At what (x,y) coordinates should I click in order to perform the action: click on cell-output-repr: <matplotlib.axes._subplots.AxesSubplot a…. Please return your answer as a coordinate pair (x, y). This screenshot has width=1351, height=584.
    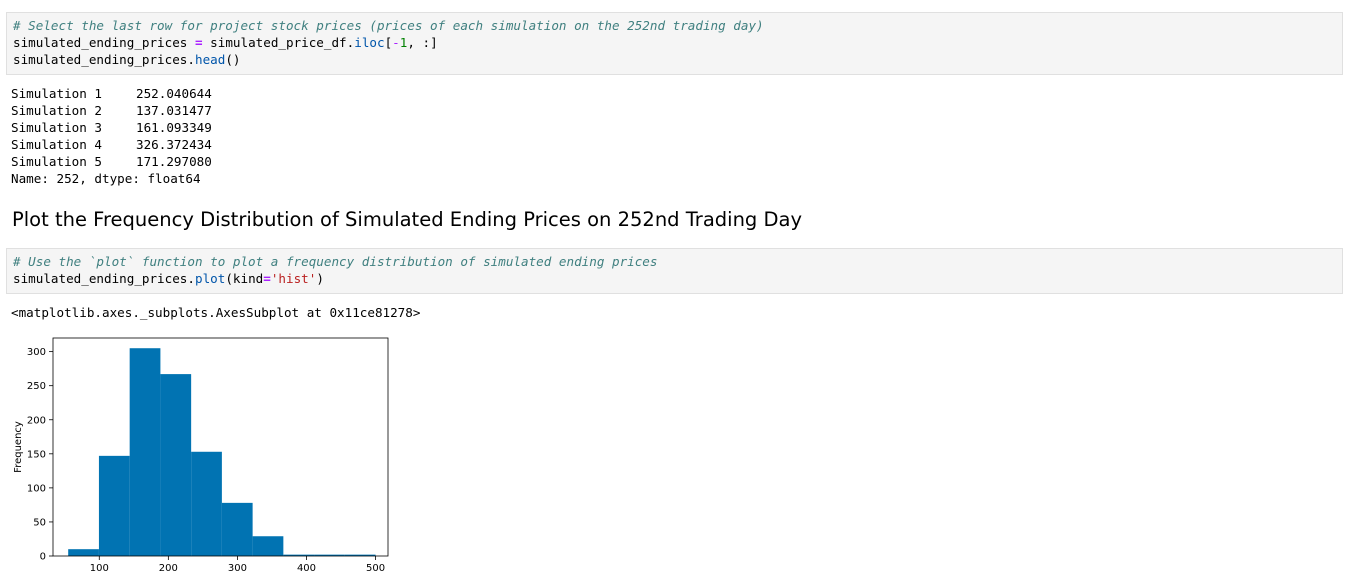
    Looking at the image, I should click on (216, 312).